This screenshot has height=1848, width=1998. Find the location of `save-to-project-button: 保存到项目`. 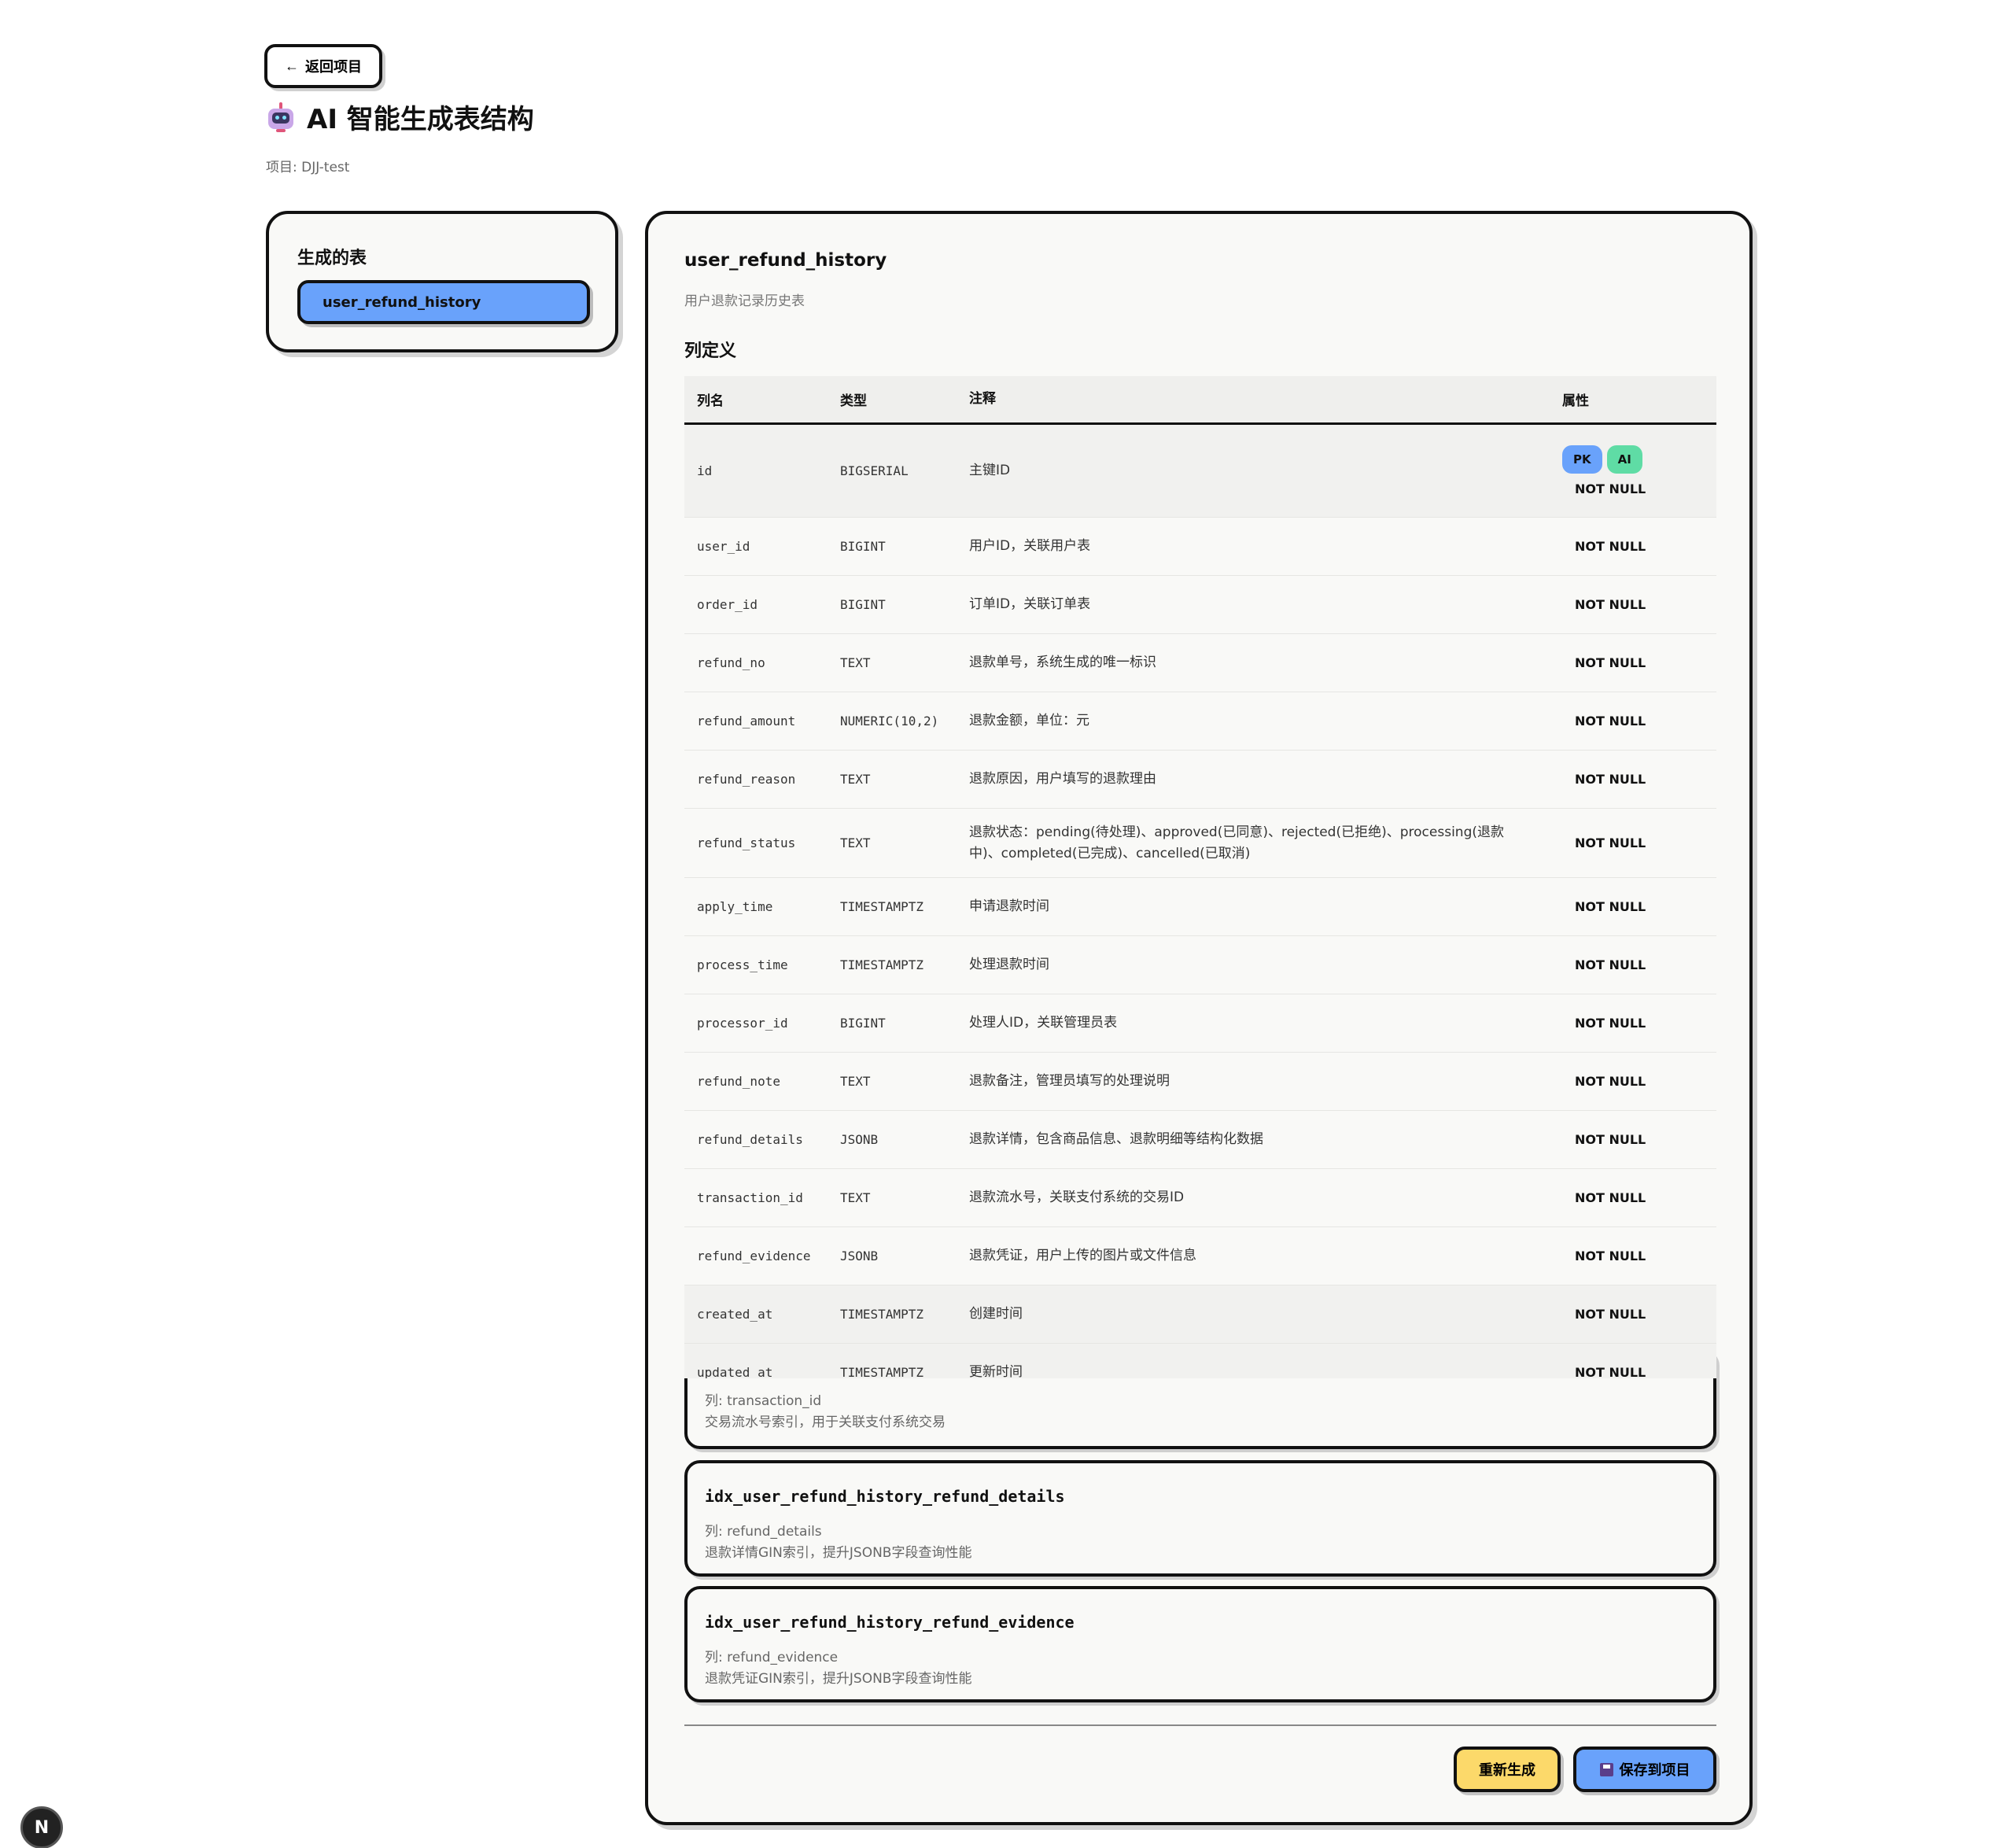

save-to-project-button: 保存到项目 is located at coordinates (1644, 1769).